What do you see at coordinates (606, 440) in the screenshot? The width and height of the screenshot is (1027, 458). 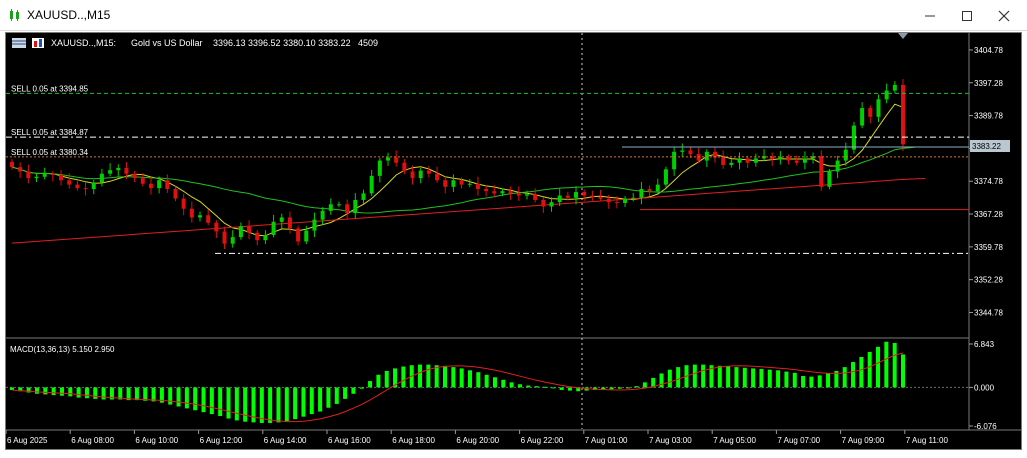 I see `time-axis-label: 7 Aug 01:00` at bounding box center [606, 440].